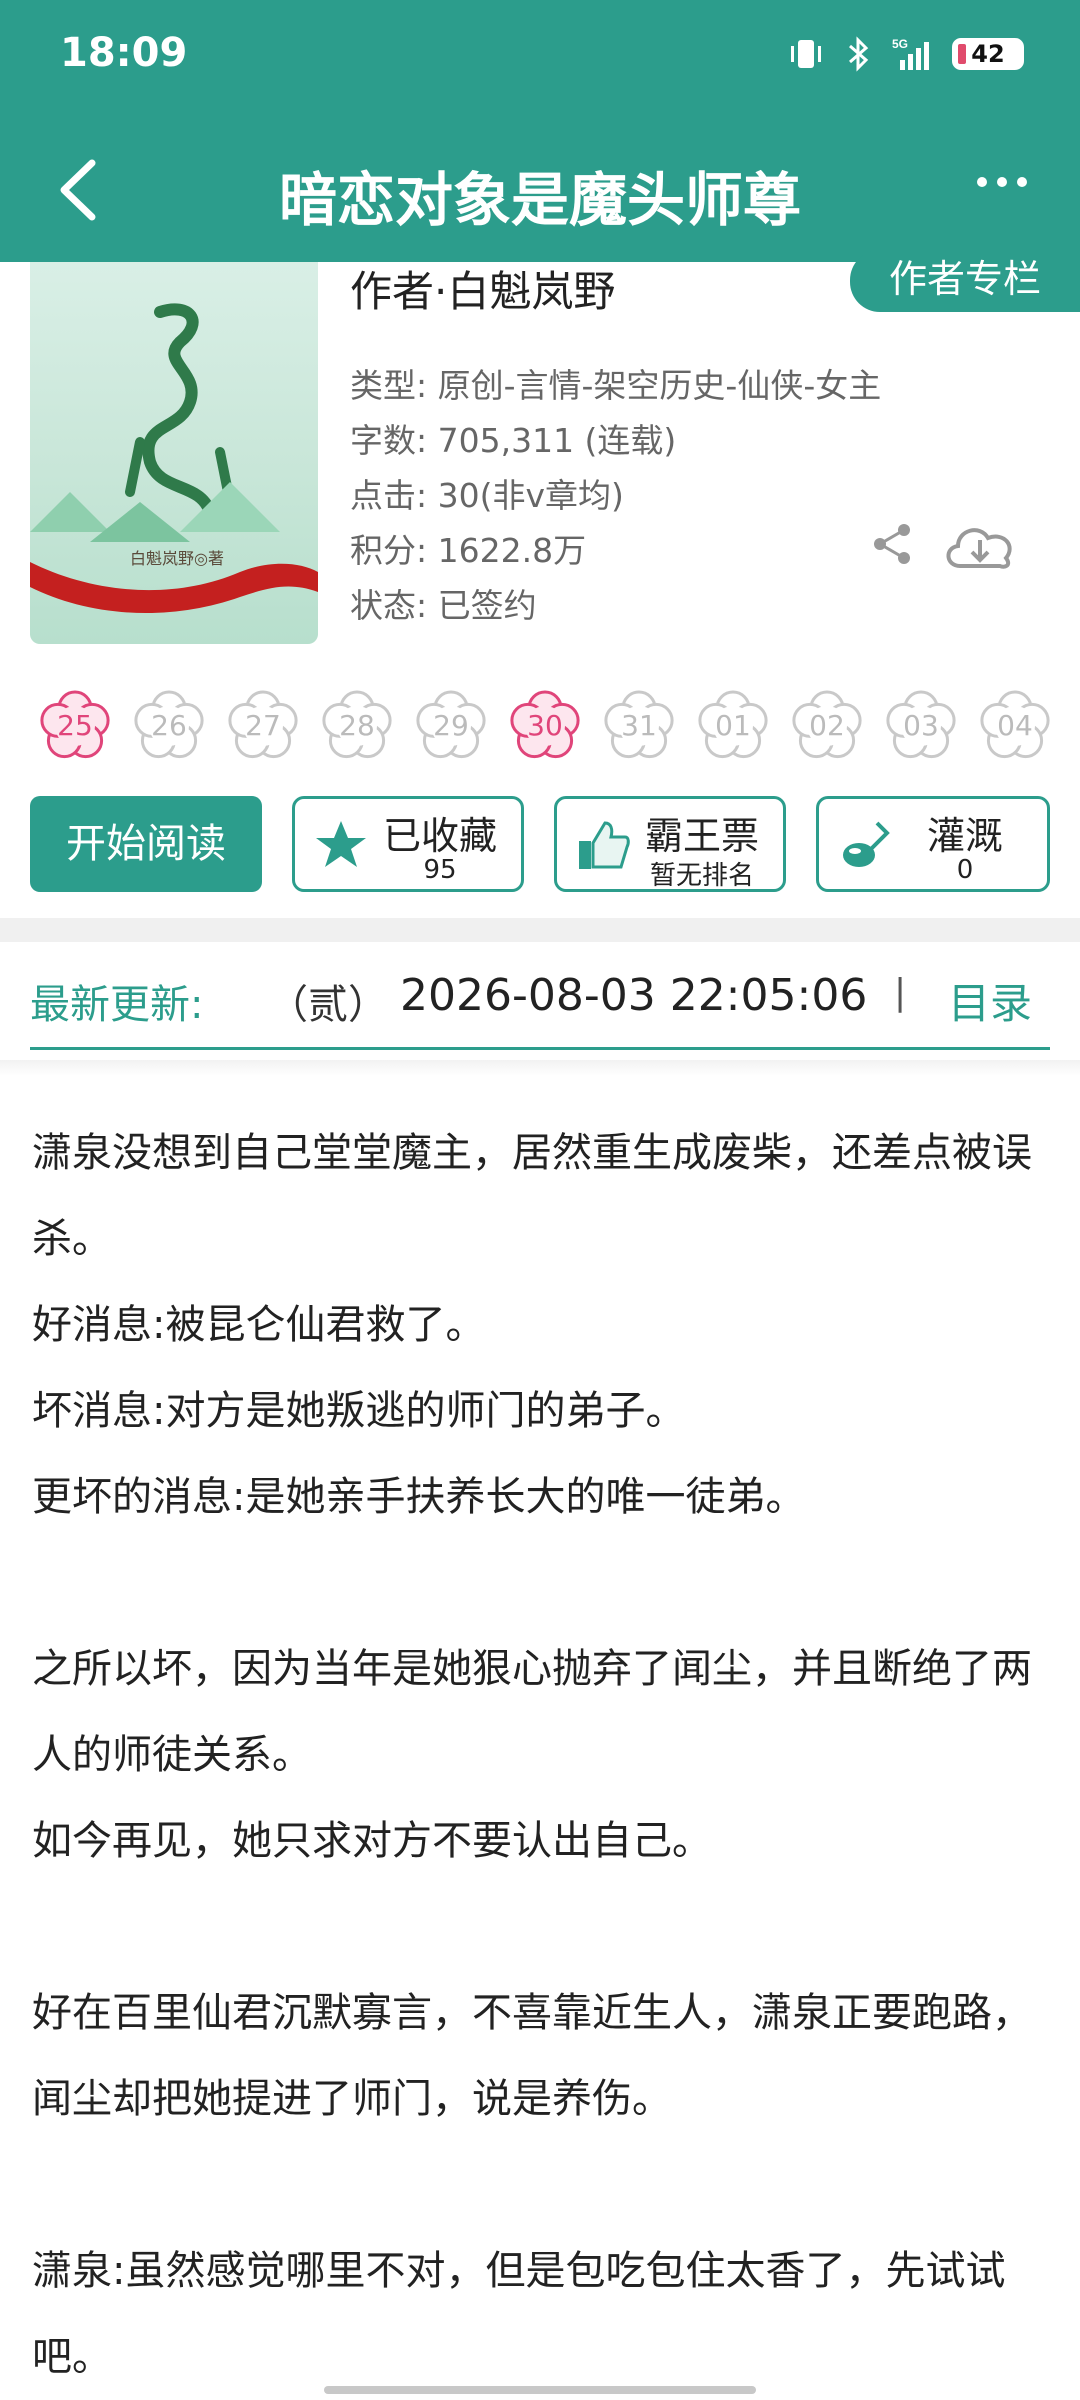  What do you see at coordinates (174, 453) in the screenshot?
I see `book-cover: 白魁岚野◎著` at bounding box center [174, 453].